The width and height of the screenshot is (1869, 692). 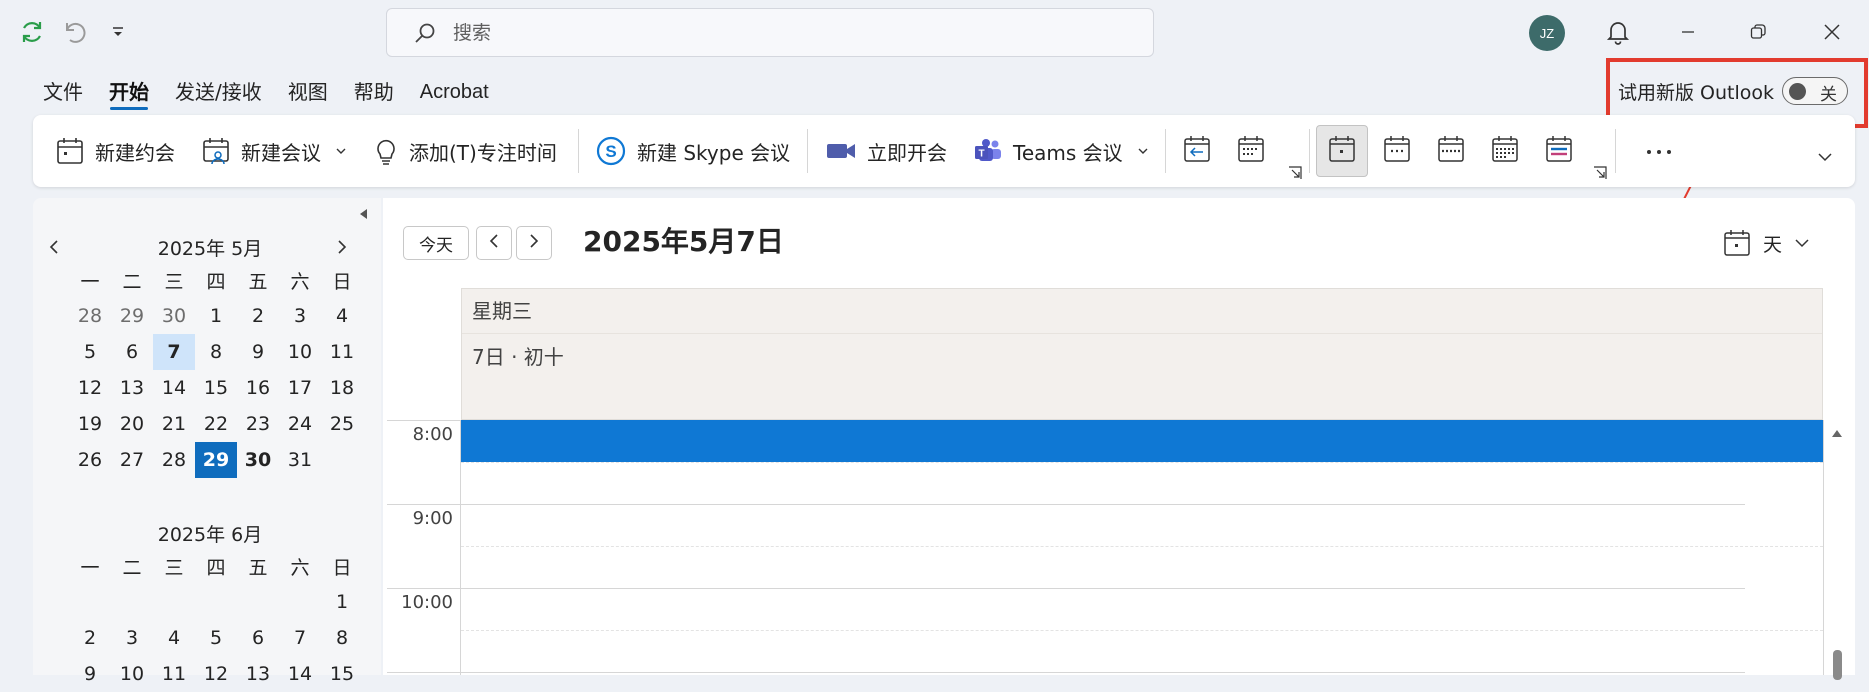 What do you see at coordinates (300, 424) in the screenshot?
I see `day-cell: 24` at bounding box center [300, 424].